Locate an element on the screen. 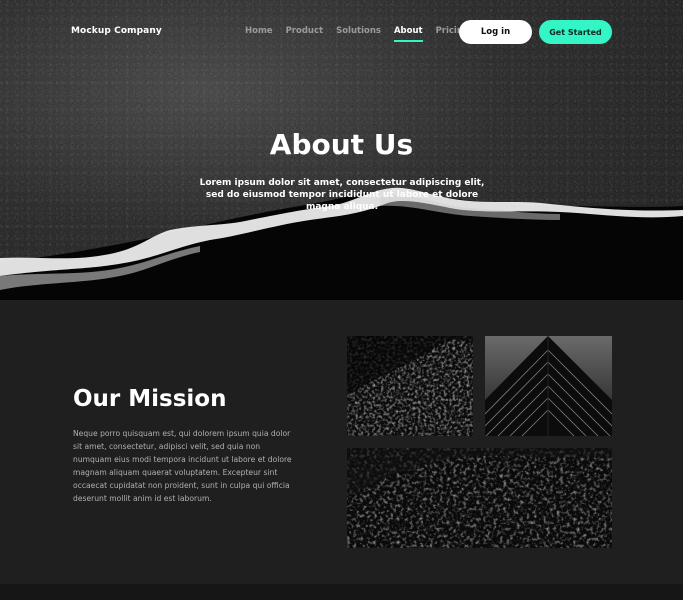  login-button: Log in is located at coordinates (495, 32).